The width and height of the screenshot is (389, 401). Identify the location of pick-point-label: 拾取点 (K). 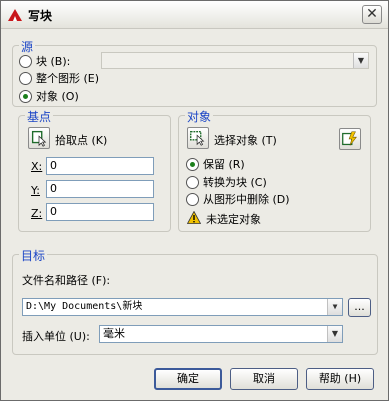
(81, 140).